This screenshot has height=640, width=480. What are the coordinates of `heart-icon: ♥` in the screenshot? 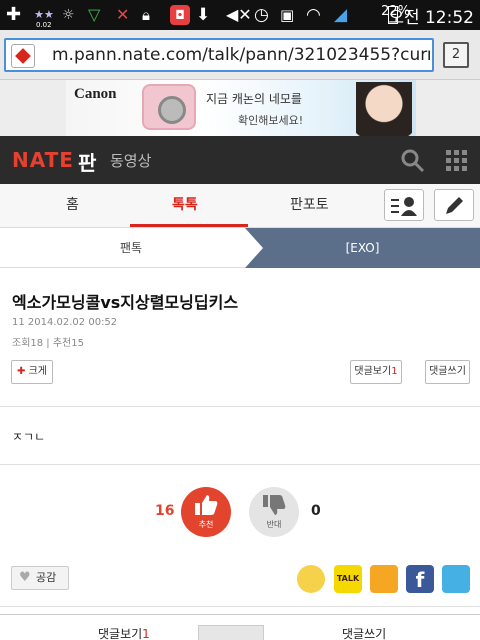 It's located at (25, 577).